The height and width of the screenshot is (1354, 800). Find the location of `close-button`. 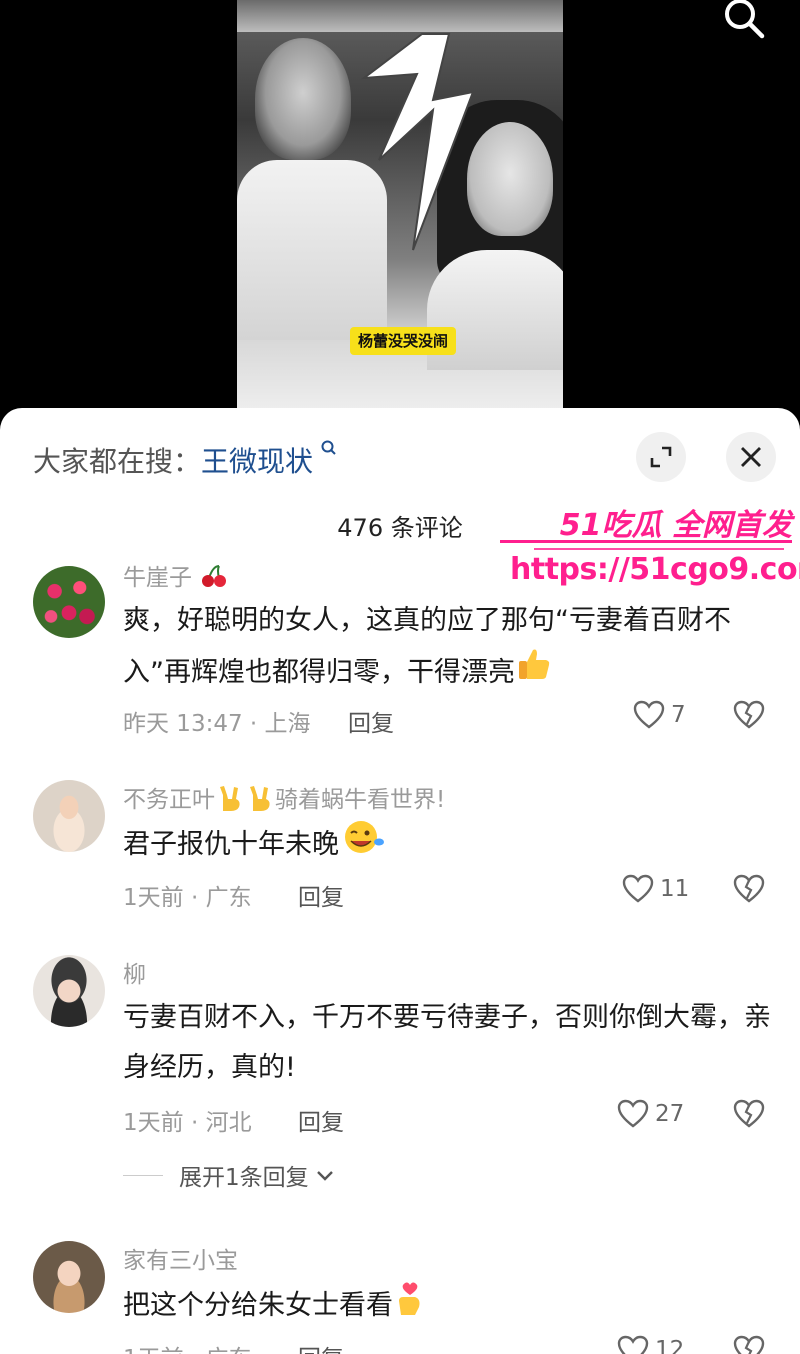

close-button is located at coordinates (751, 457).